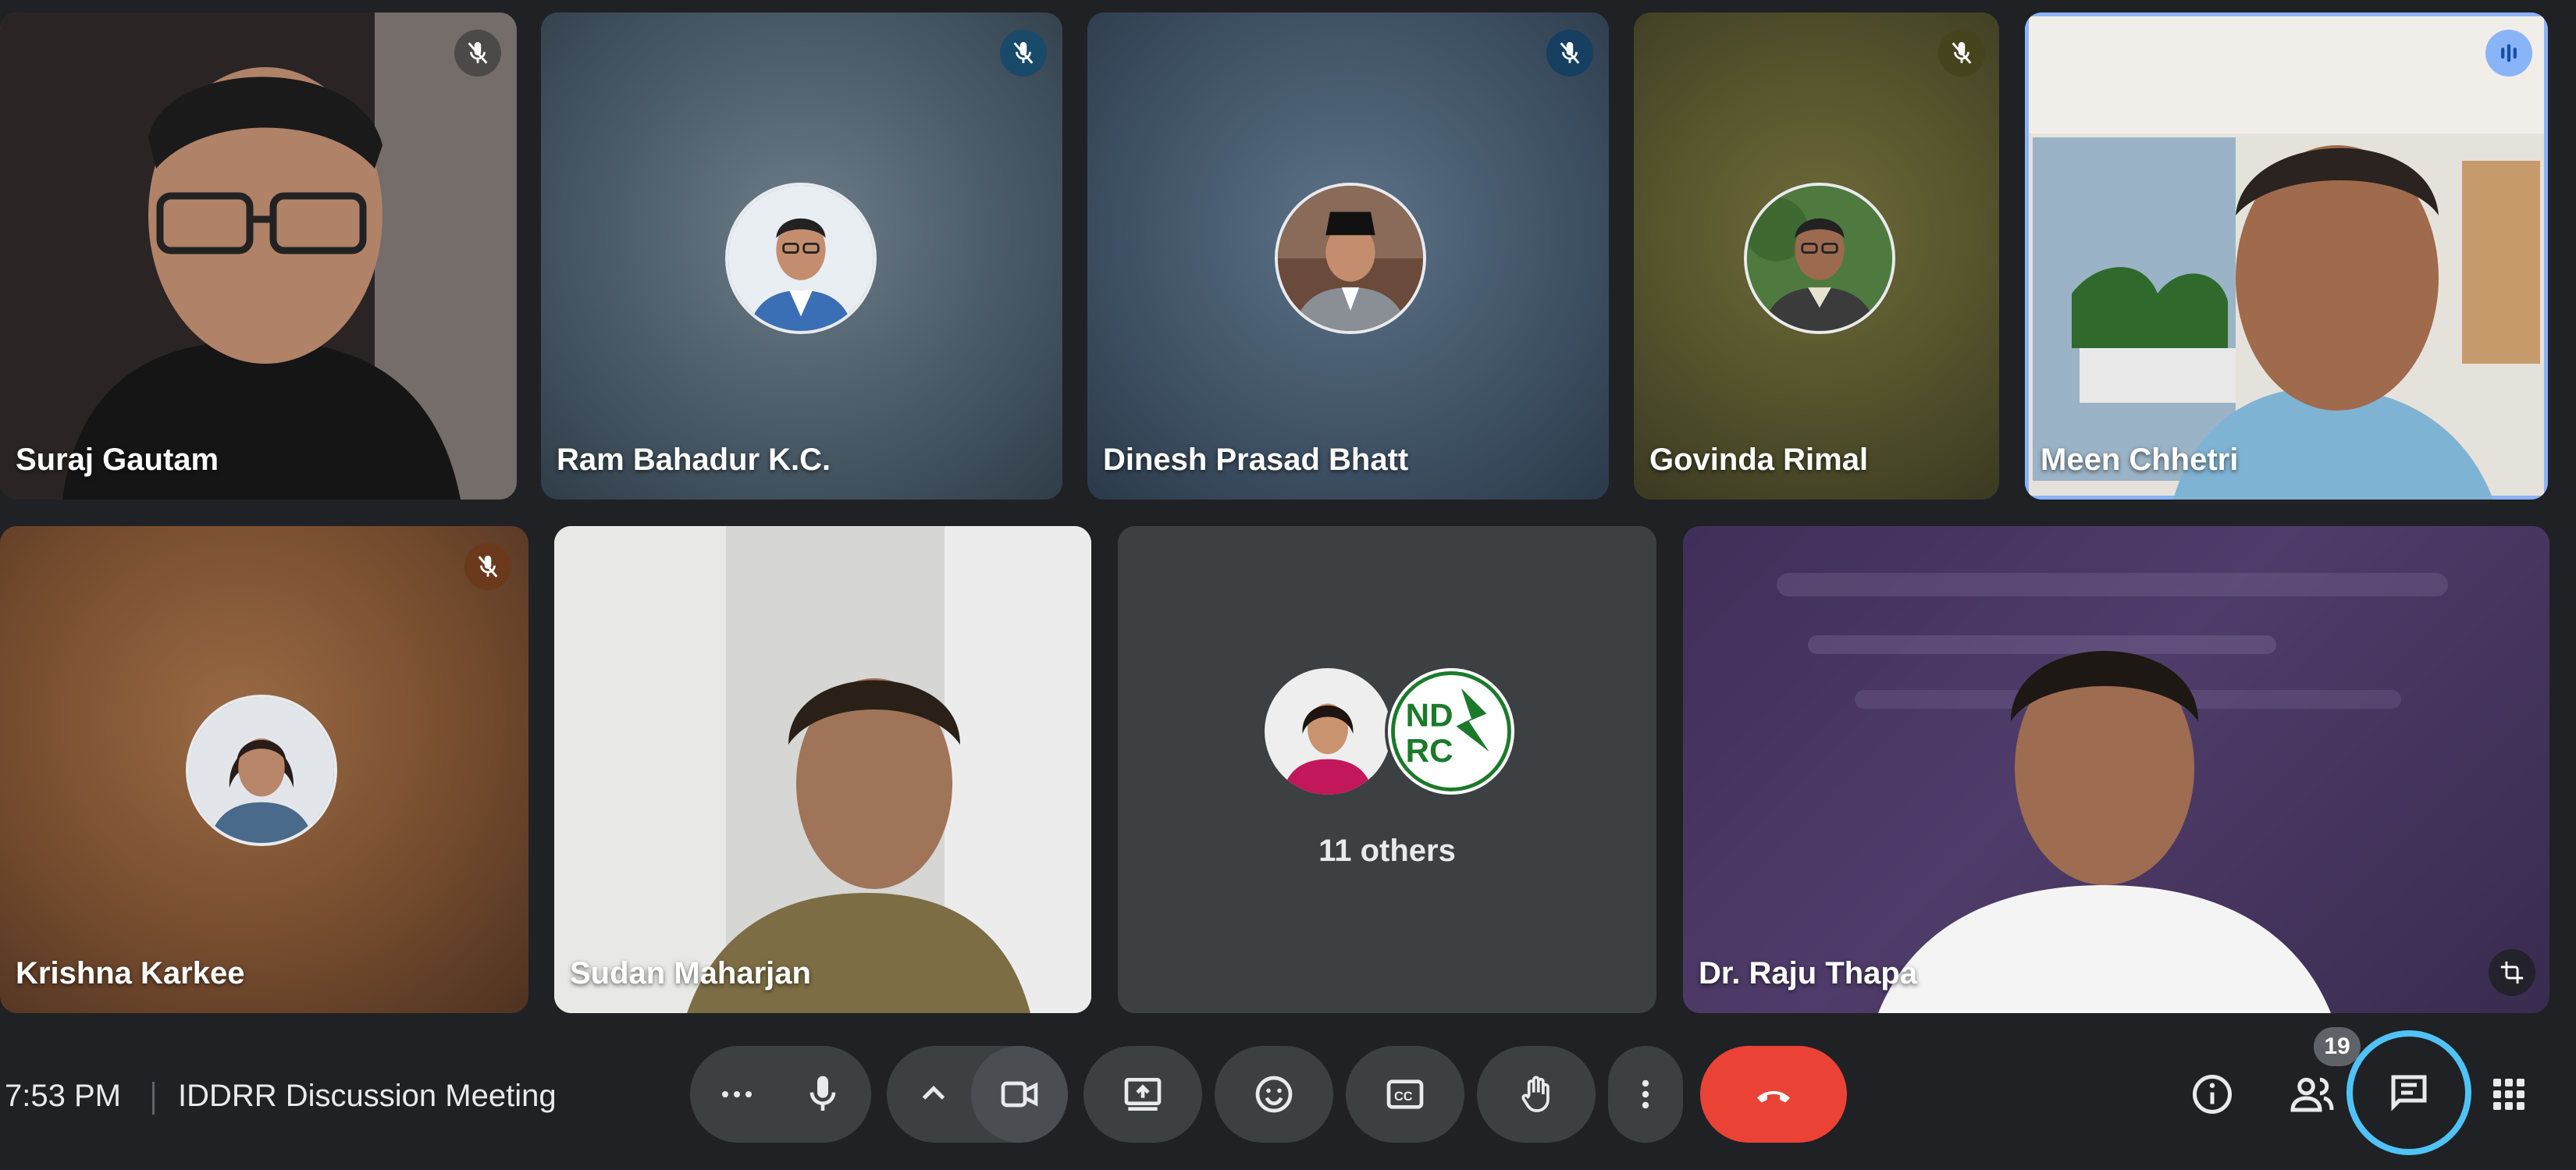 The width and height of the screenshot is (2576, 1170). I want to click on chevron-up-icon, so click(933, 1092).